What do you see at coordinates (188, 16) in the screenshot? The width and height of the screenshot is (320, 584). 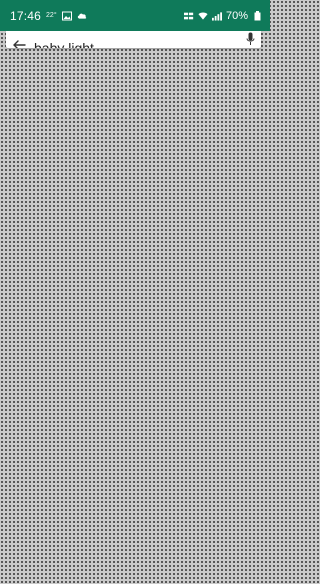 I see `volte-icon` at bounding box center [188, 16].